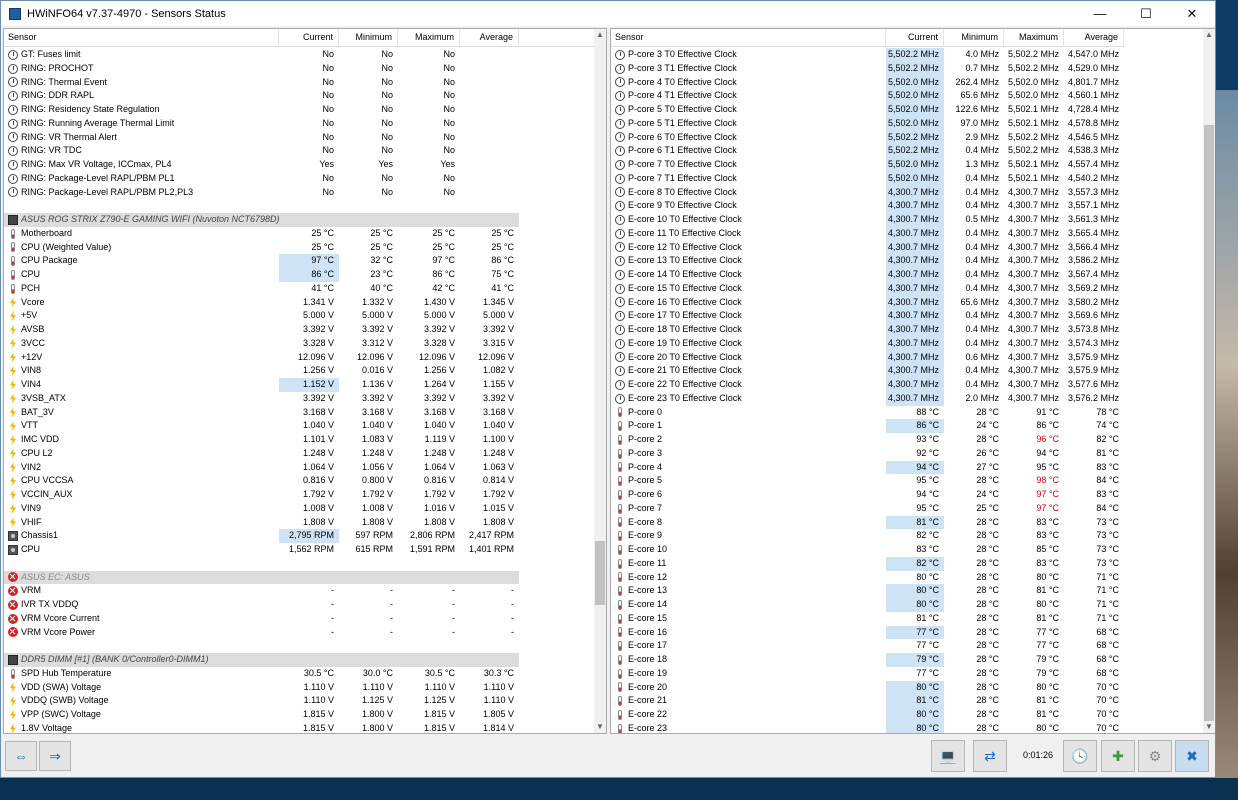 The width and height of the screenshot is (1238, 800). What do you see at coordinates (867, 646) in the screenshot?
I see `table-row: E-core 17 77 °C 28 °C 77 °C 68 °C` at bounding box center [867, 646].